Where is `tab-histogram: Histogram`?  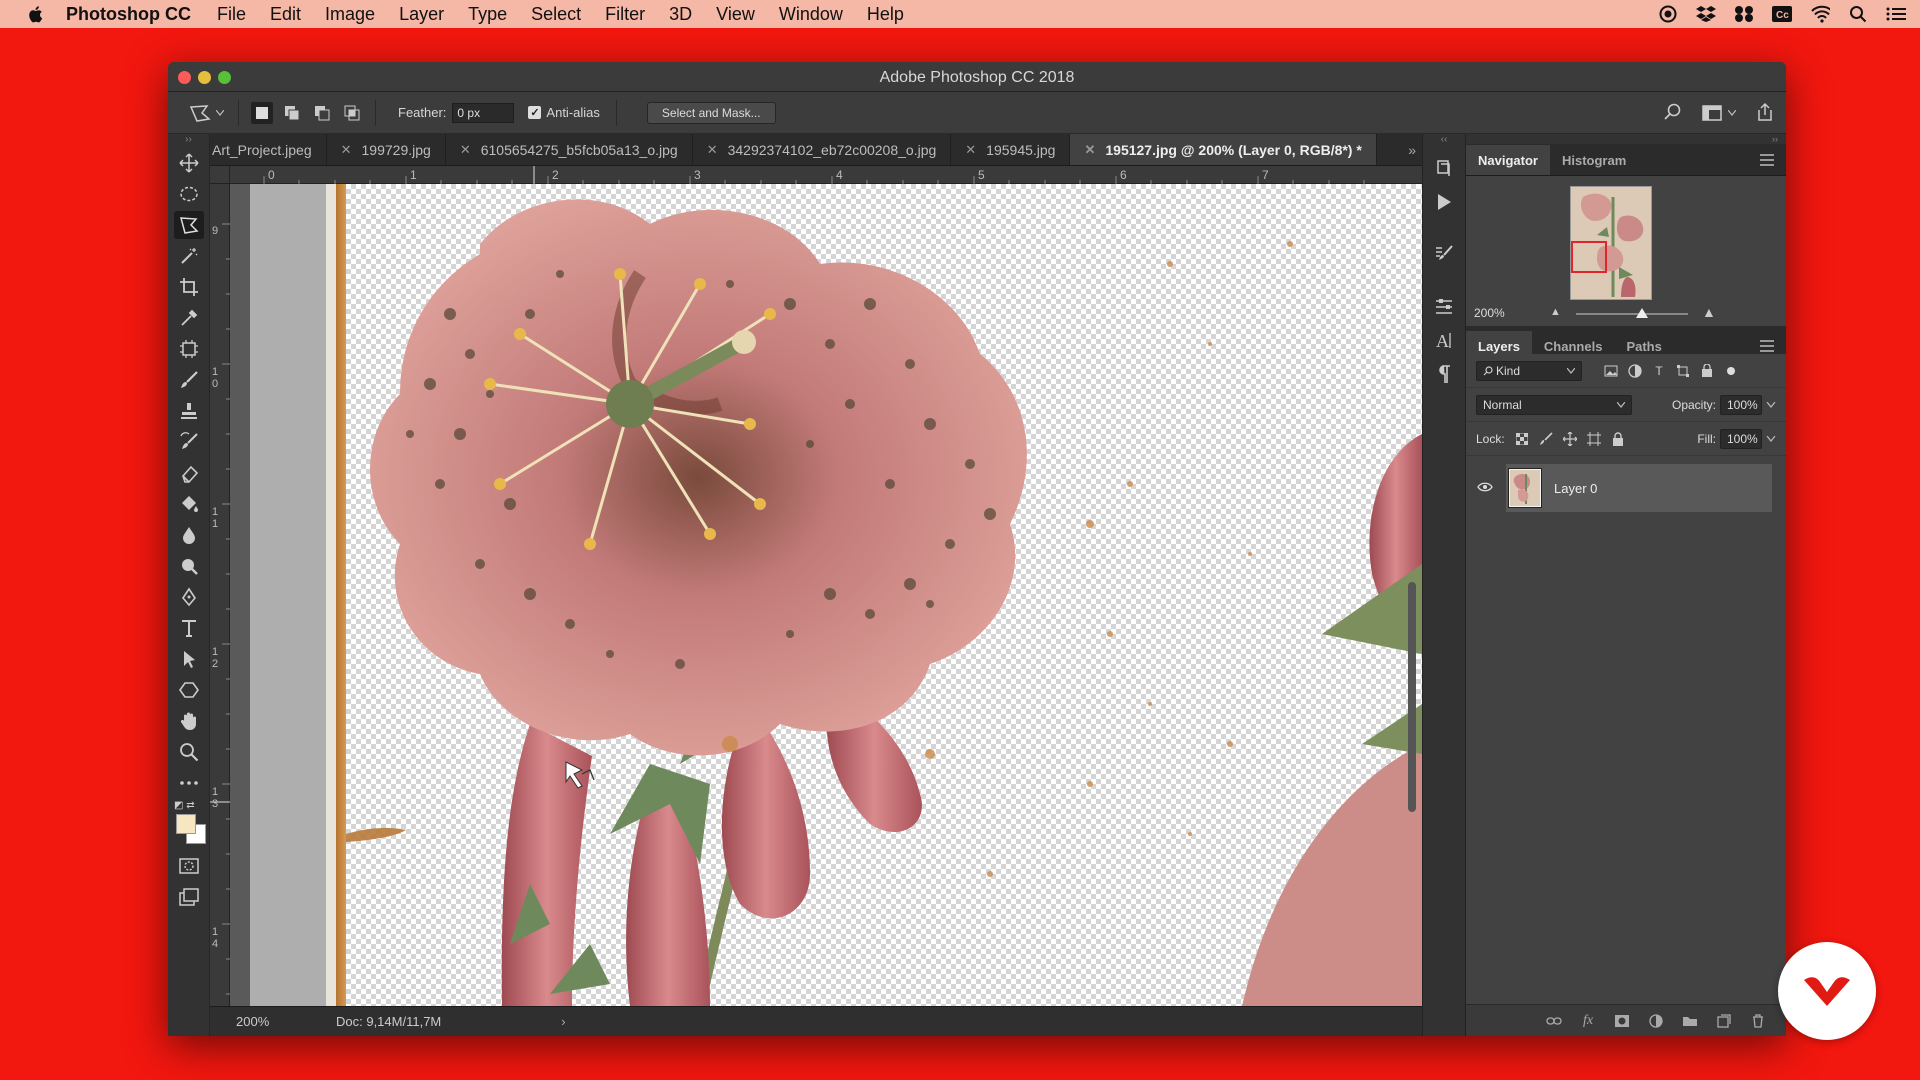 tab-histogram: Histogram is located at coordinates (1594, 160).